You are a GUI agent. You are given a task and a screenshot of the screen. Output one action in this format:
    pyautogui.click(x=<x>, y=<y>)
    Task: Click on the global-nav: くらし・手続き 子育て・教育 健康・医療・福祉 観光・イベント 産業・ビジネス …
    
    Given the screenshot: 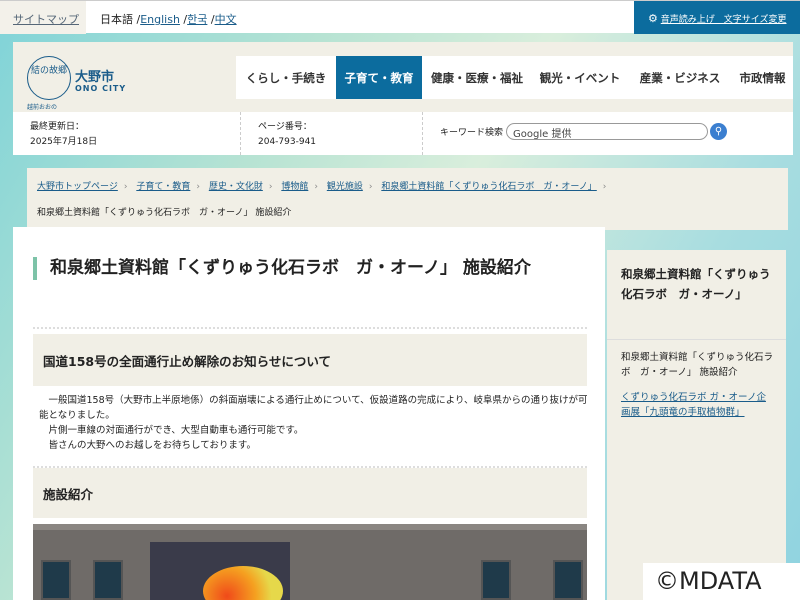 What is the action you would take?
    pyautogui.click(x=514, y=77)
    